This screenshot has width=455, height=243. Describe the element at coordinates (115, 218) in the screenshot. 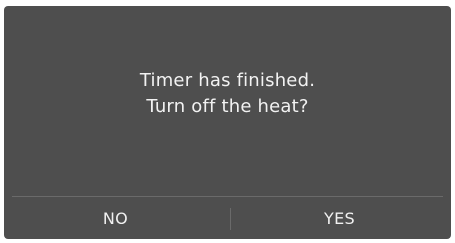

I see `no-button: NO` at that location.